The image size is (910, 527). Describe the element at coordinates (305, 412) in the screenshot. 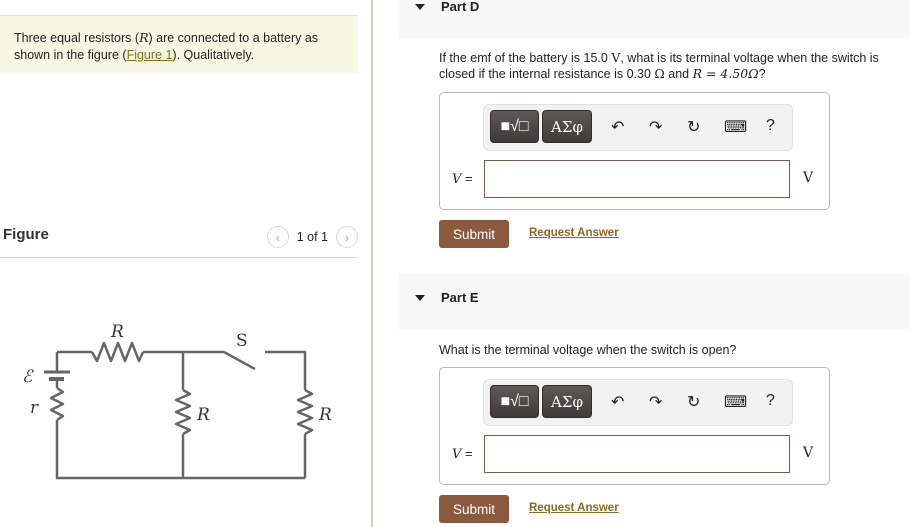

I see `right-resistor` at that location.